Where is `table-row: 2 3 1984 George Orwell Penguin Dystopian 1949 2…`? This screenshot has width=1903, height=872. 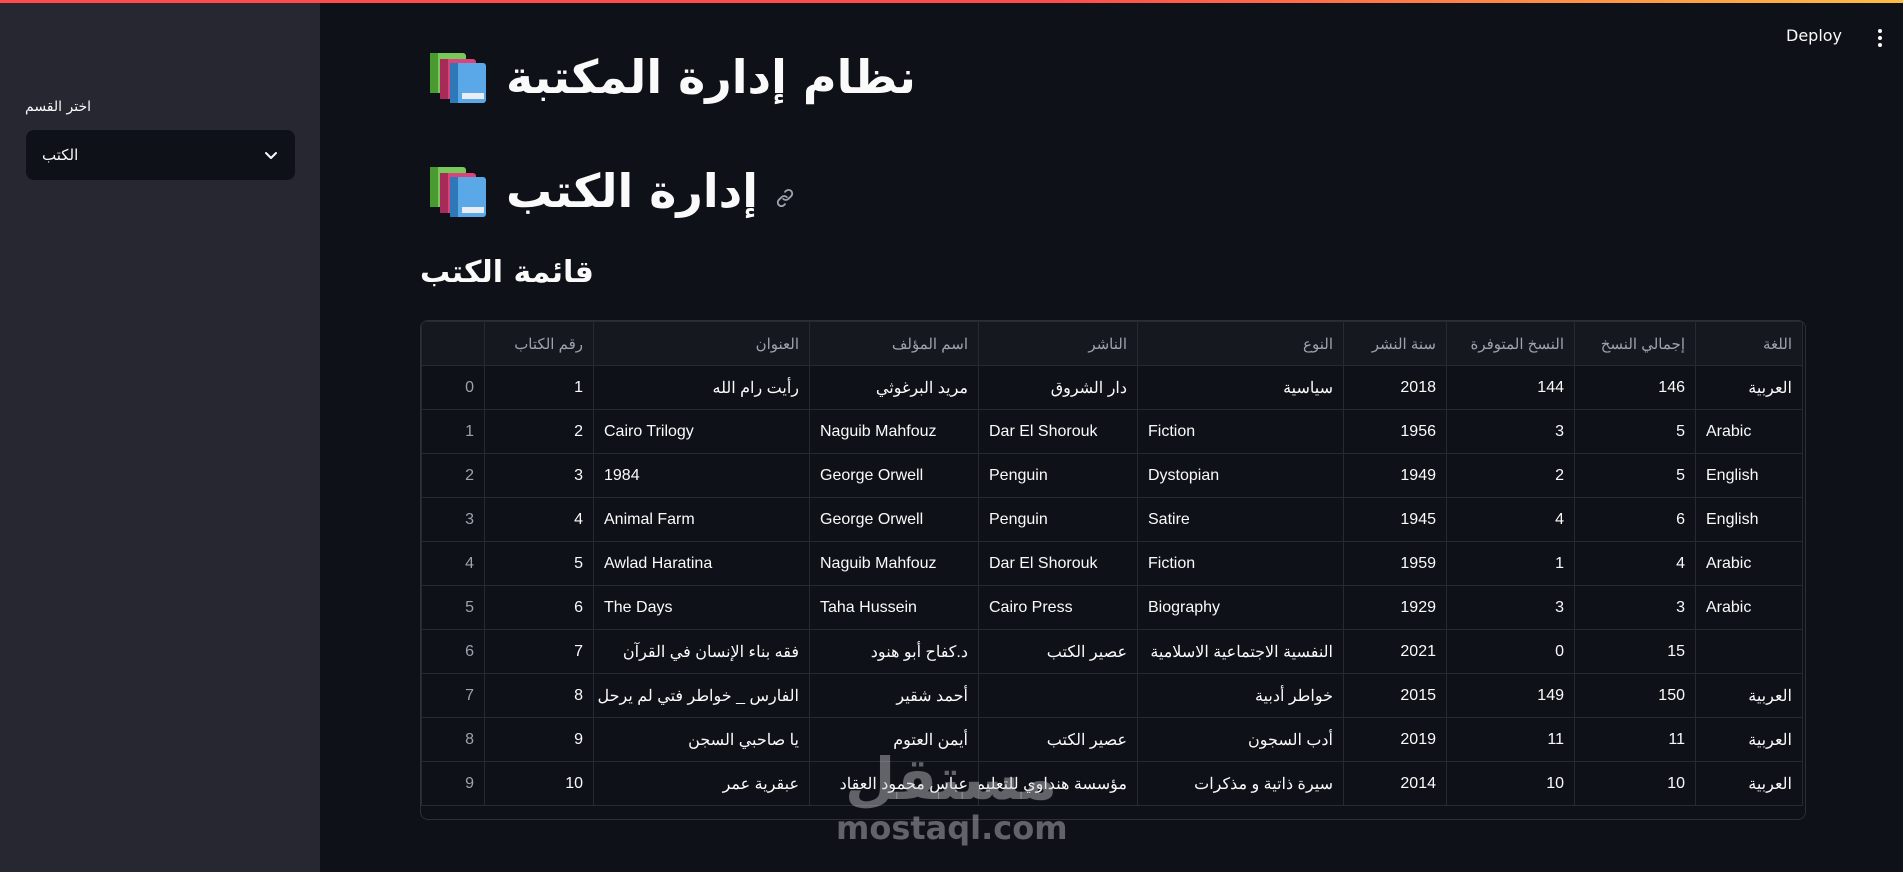 table-row: 2 3 1984 George Orwell Penguin Dystopian 1949 2… is located at coordinates (1112, 475).